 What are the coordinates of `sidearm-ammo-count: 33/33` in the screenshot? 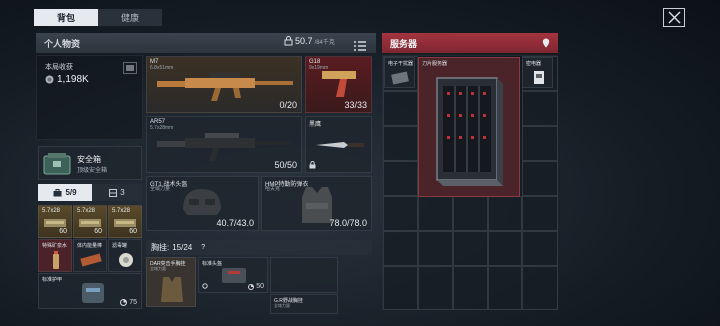 It's located at (355, 105).